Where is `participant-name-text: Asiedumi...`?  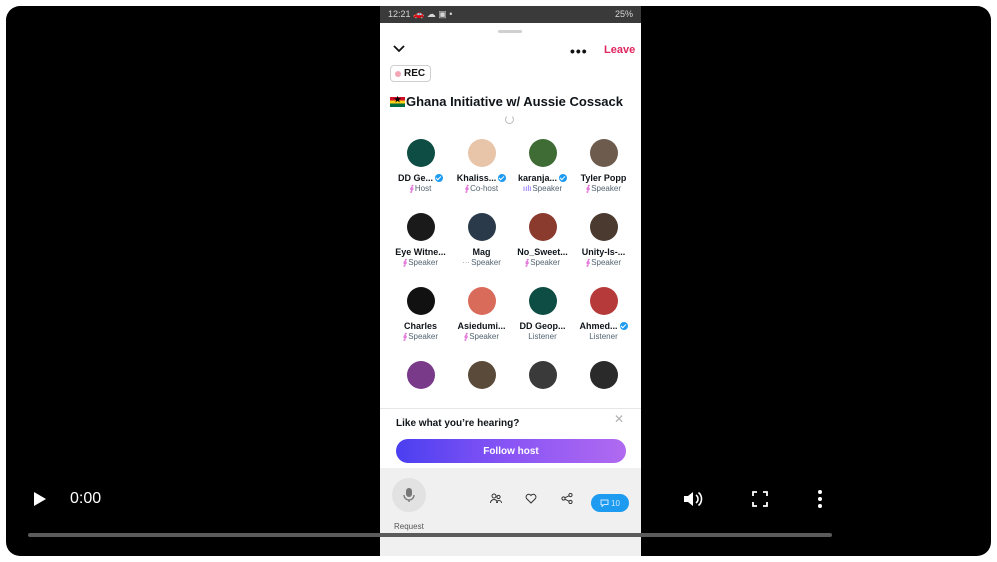 participant-name-text: Asiedumi... is located at coordinates (481, 326).